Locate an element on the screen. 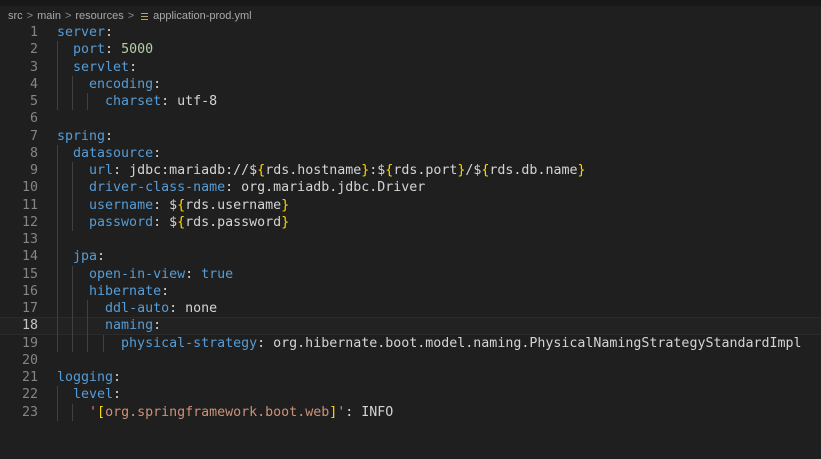 The width and height of the screenshot is (821, 459). yaml-value: jdbc:mariadb://$ is located at coordinates (189, 170).